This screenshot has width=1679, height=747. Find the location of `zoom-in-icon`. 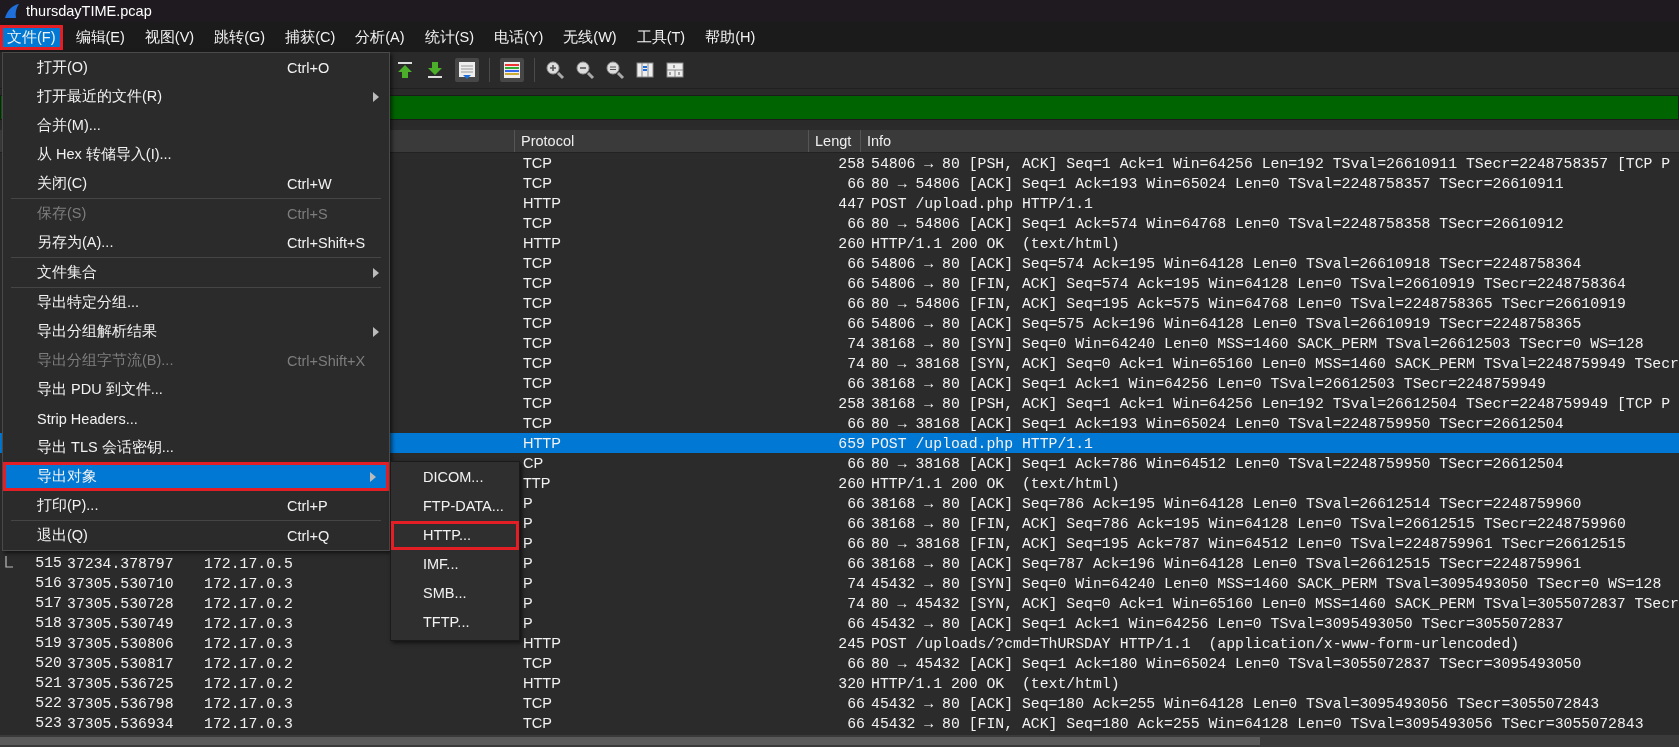

zoom-in-icon is located at coordinates (555, 70).